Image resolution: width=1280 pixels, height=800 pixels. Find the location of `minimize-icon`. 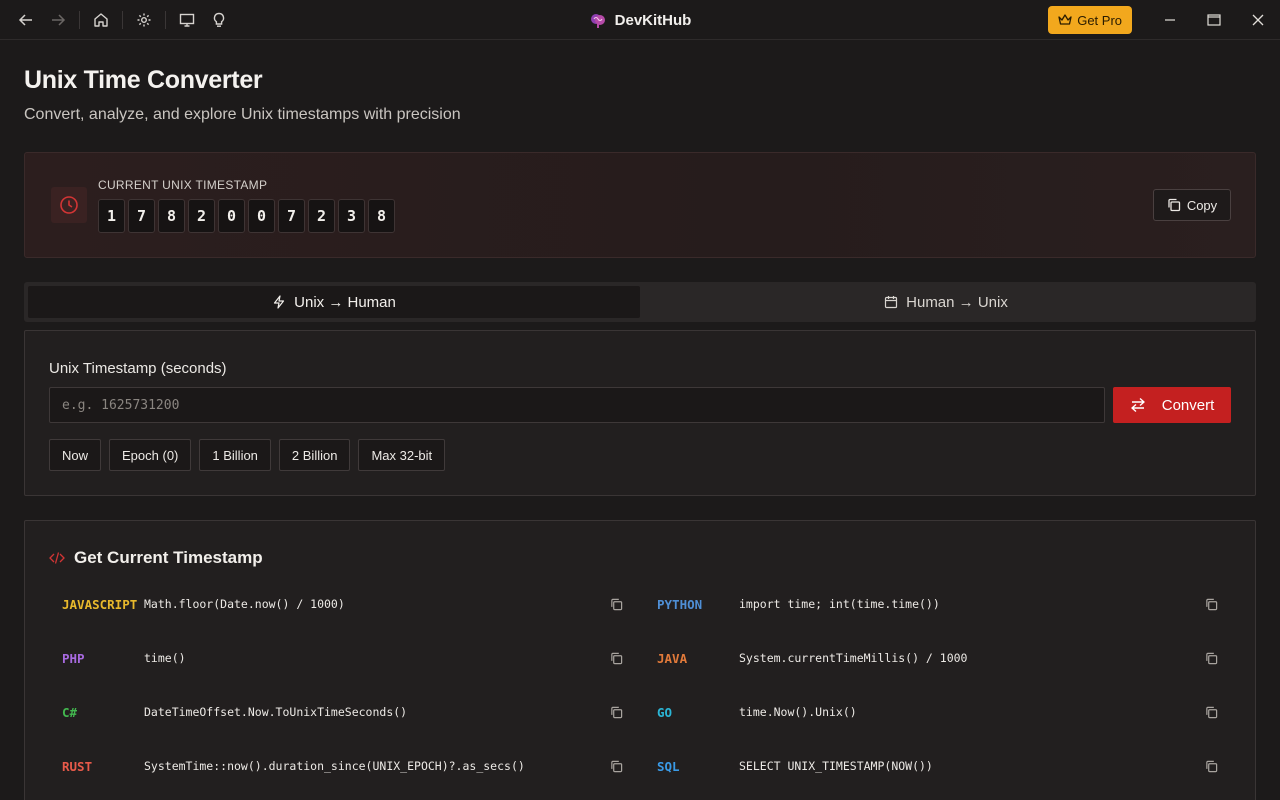

minimize-icon is located at coordinates (1170, 20).